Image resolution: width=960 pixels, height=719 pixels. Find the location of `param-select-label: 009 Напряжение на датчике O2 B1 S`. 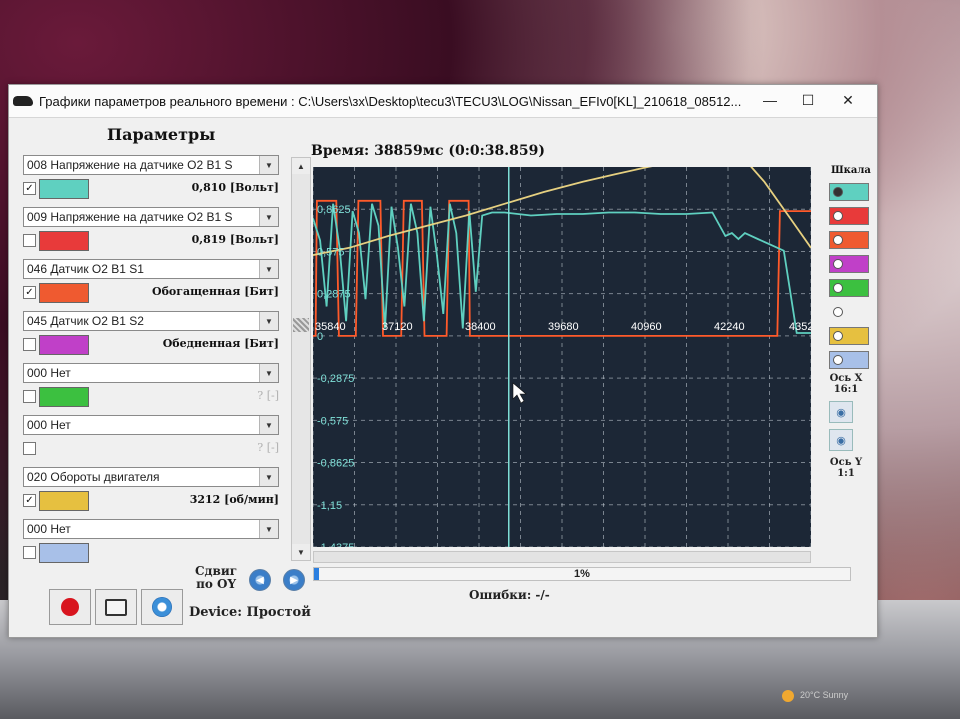

param-select-label: 009 Напряжение на датчике O2 B1 S is located at coordinates (130, 217).